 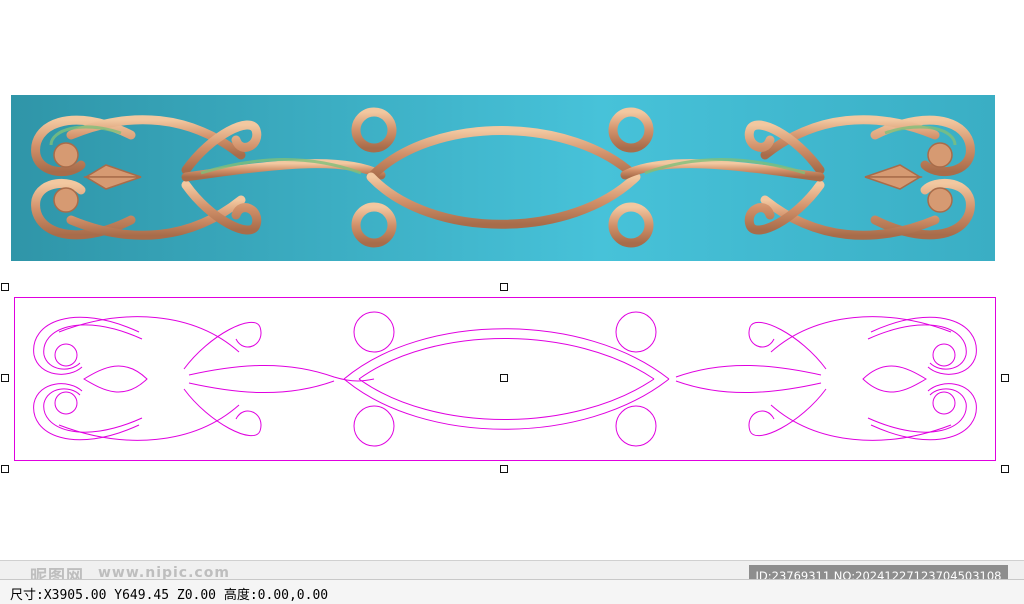 What do you see at coordinates (512, 591) in the screenshot?
I see `status-bar: 尺寸:X3905.00 Y649.45 Z0.00 高度:0.00,0.00` at bounding box center [512, 591].